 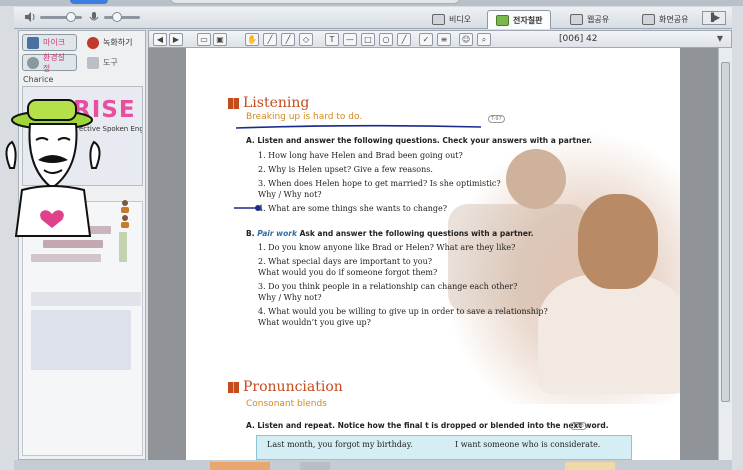 What do you see at coordinates (720, 38) in the screenshot?
I see `chevron-down-icon: ▼` at bounding box center [720, 38].